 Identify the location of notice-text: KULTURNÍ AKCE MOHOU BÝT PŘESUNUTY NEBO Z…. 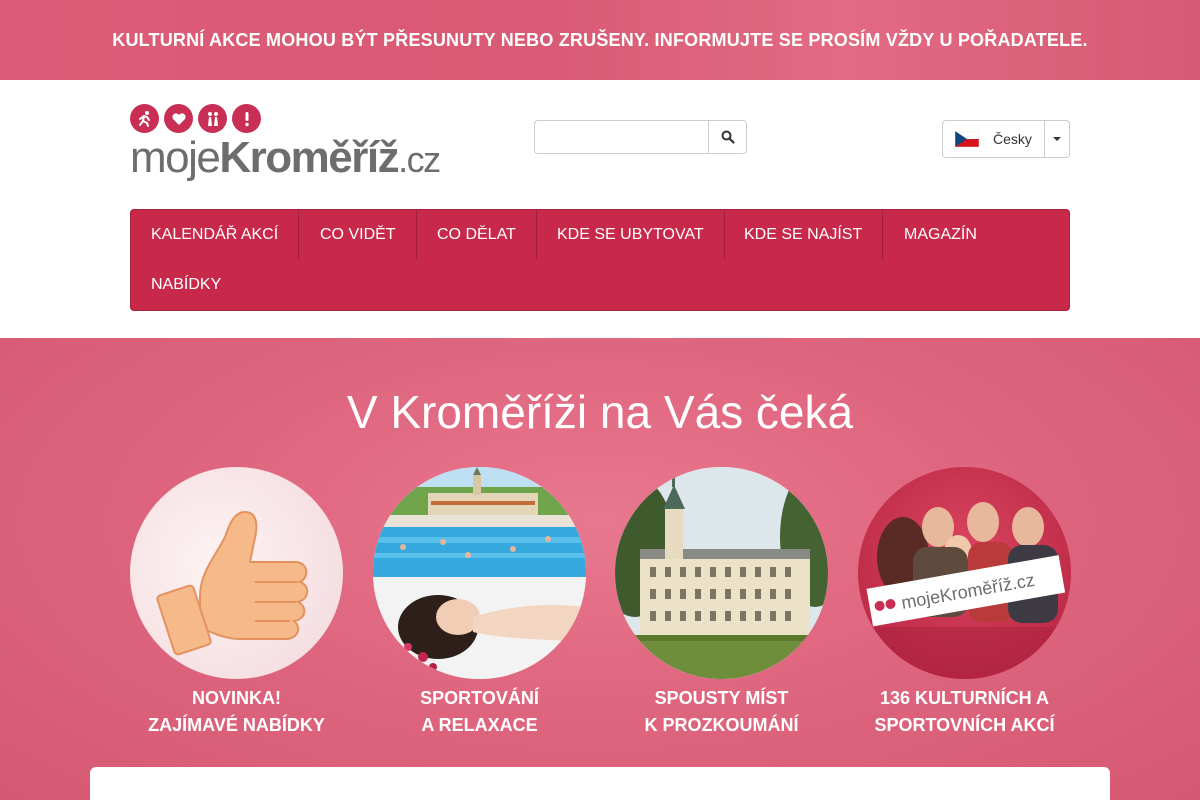
(600, 39).